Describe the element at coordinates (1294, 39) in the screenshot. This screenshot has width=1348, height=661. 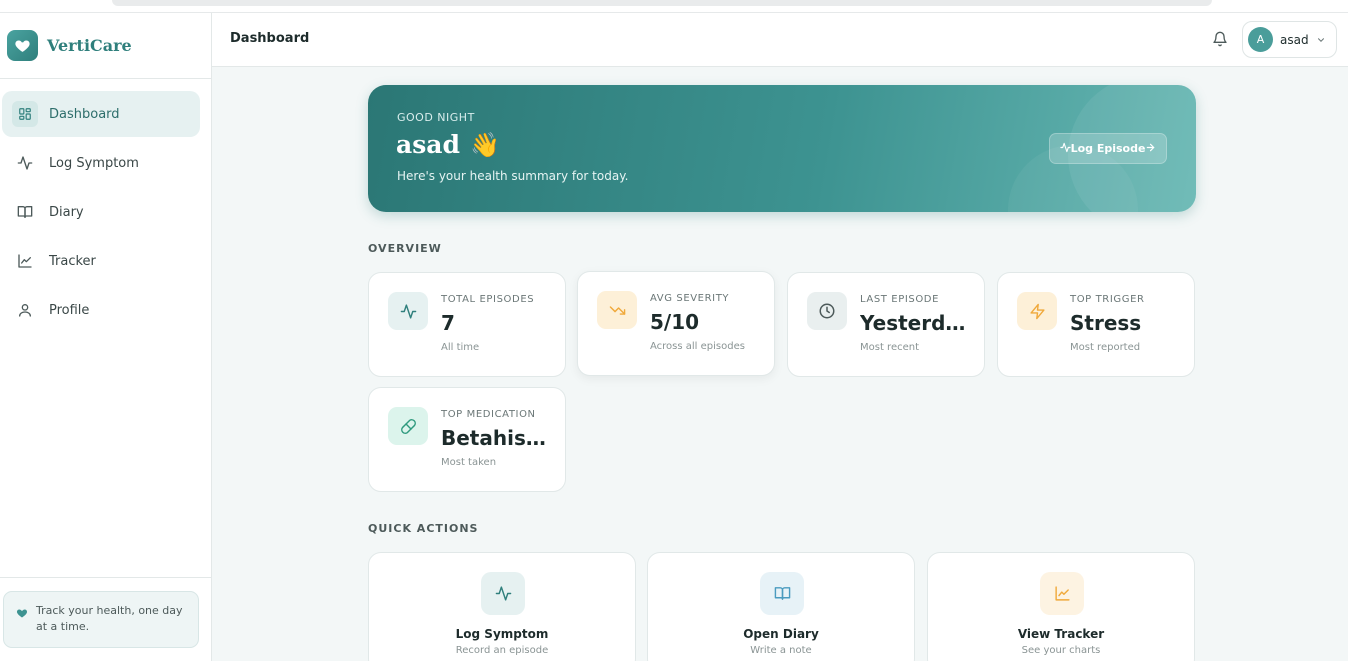
I see `user-name: asad` at that location.